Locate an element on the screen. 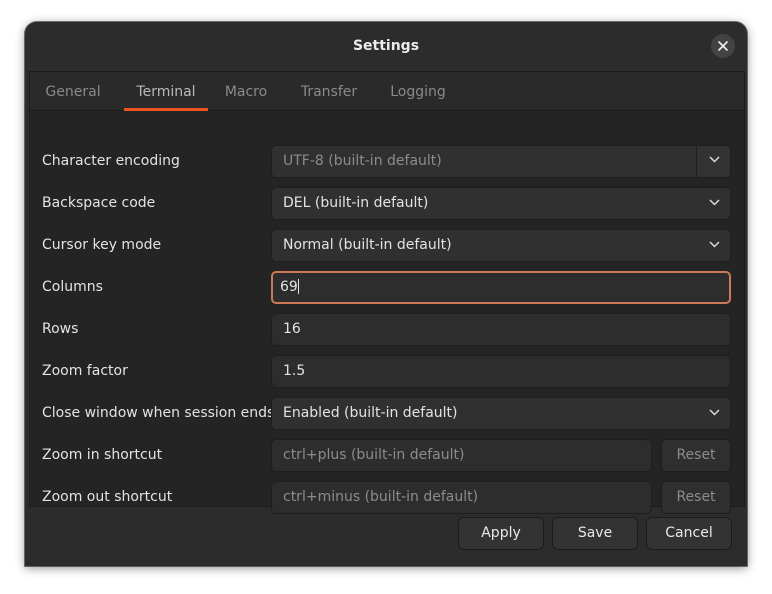 This screenshot has width=772, height=594. close-window-value: Enabled (built-in default) is located at coordinates (370, 413).